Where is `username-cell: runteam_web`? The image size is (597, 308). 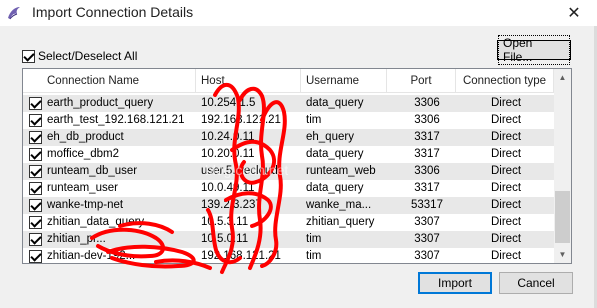 username-cell: runteam_web is located at coordinates (341, 171).